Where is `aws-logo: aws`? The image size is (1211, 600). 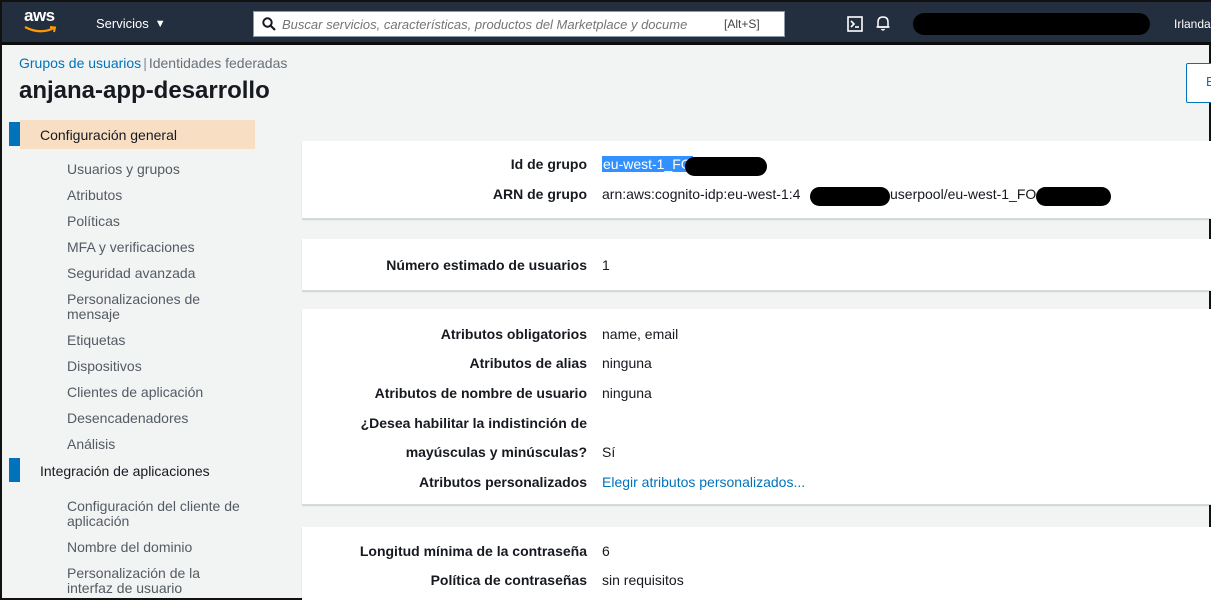
aws-logo: aws is located at coordinates (44, 22).